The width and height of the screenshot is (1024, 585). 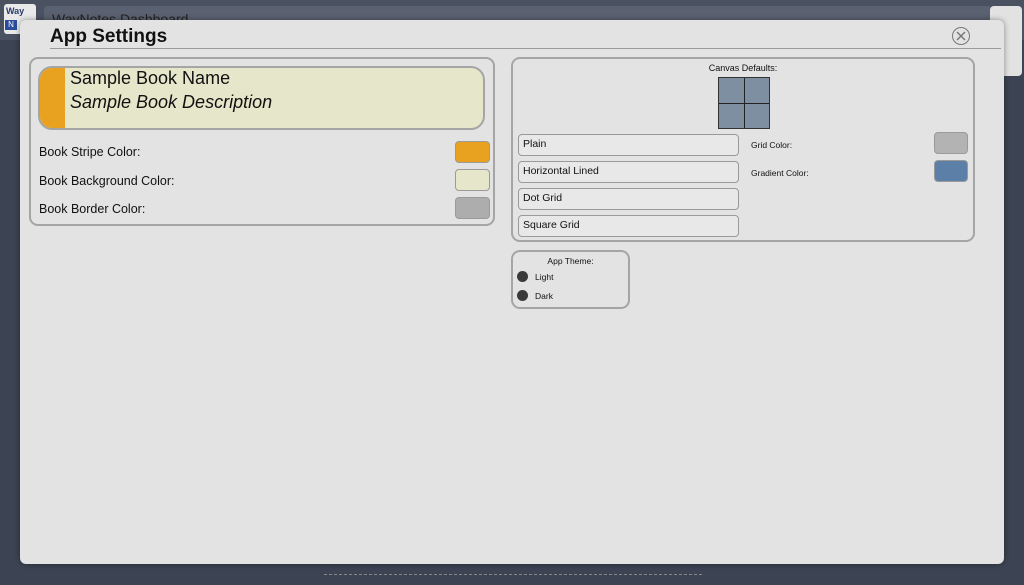 What do you see at coordinates (522, 276) in the screenshot?
I see `theme-light-radio` at bounding box center [522, 276].